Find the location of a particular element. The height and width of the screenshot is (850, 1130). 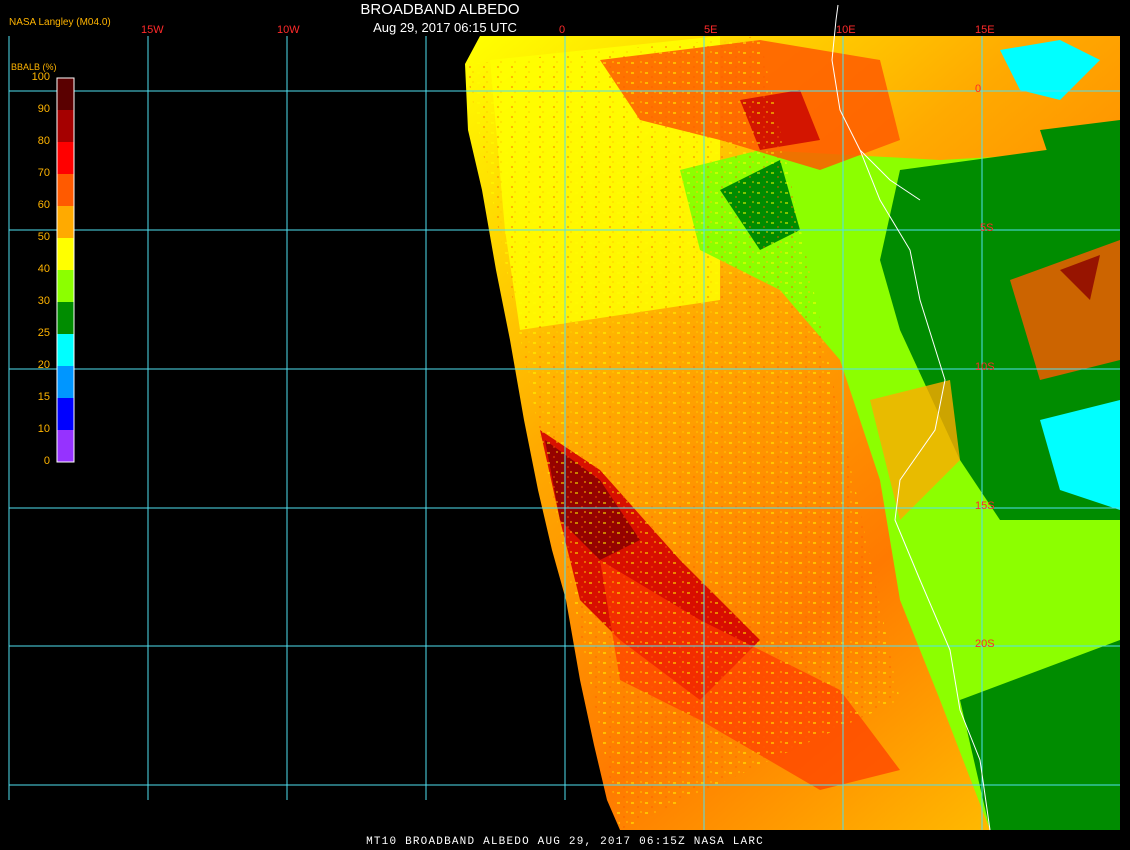

colorbar-tick-label: 70 is located at coordinates (43, 173).